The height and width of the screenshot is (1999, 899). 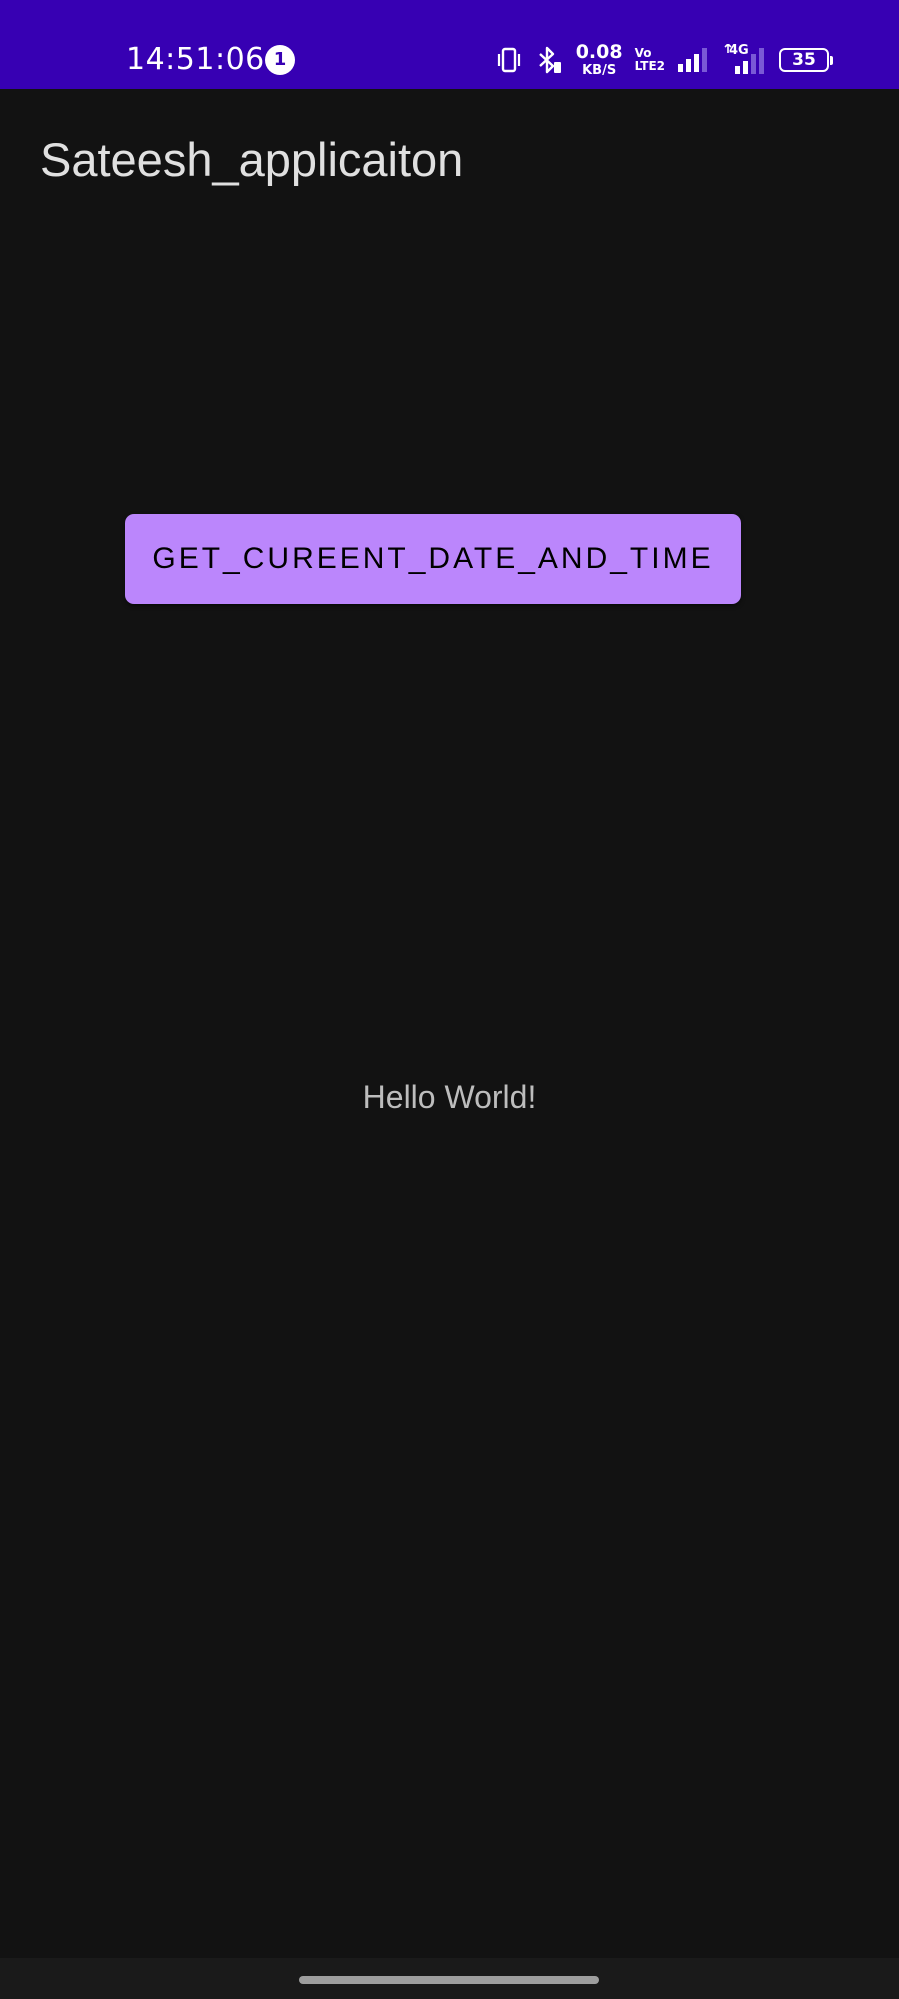 What do you see at coordinates (549, 60) in the screenshot?
I see `bluetooth-icon` at bounding box center [549, 60].